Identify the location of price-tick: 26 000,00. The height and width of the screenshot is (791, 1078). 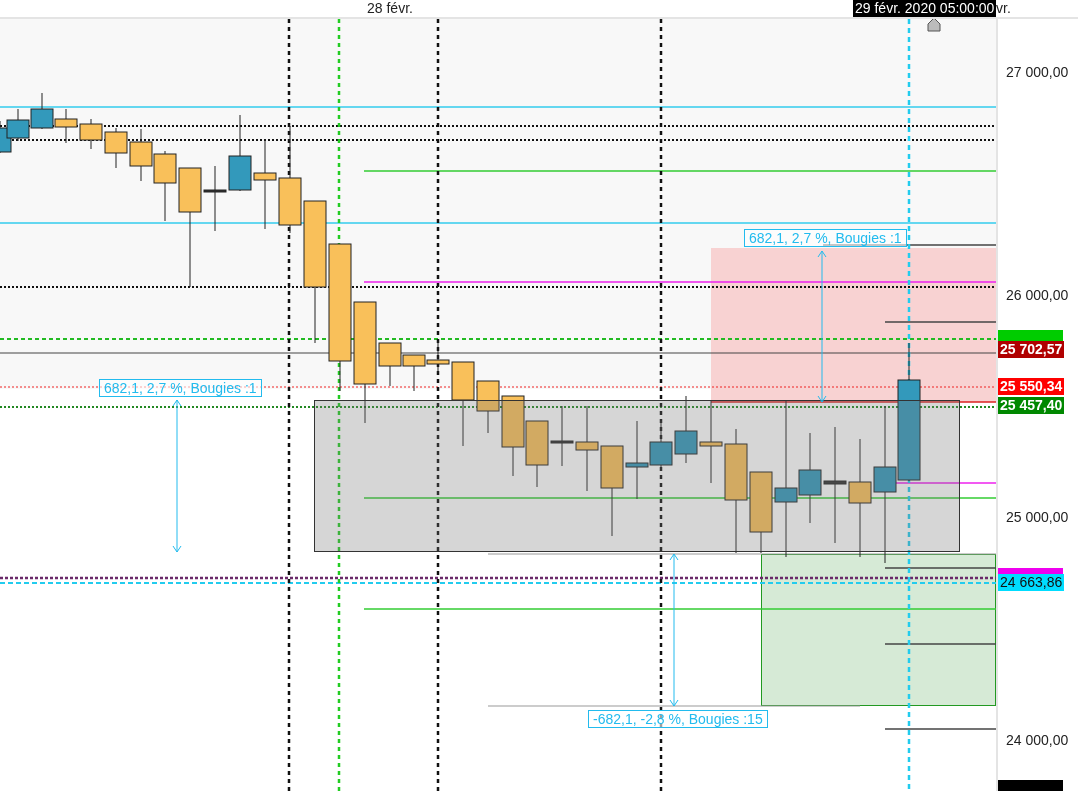
(1037, 295).